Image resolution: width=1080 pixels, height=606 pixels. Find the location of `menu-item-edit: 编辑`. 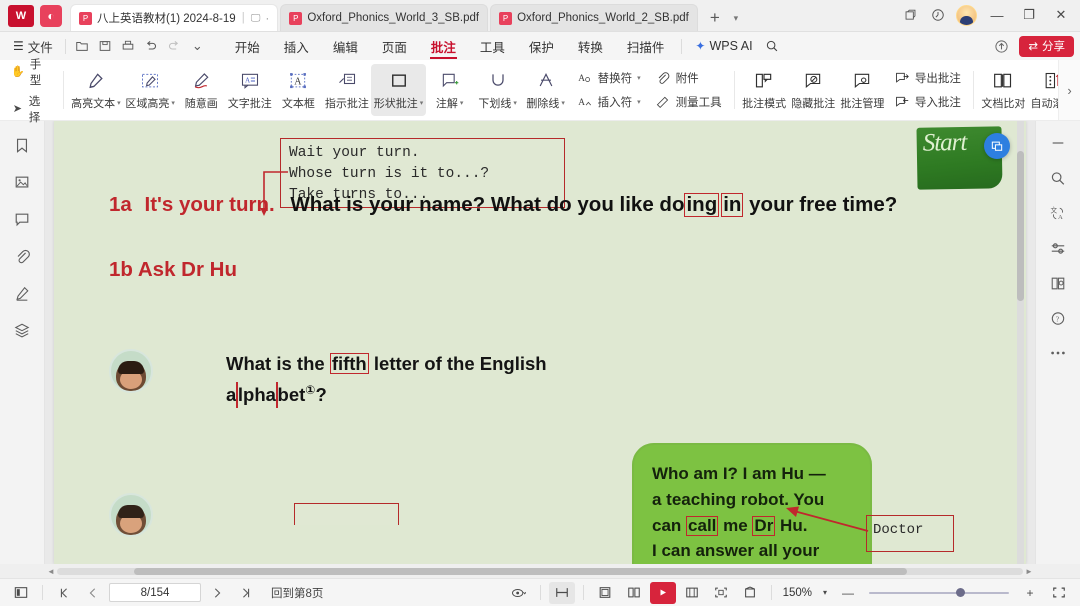

menu-item-edit: 编辑 is located at coordinates (345, 46).